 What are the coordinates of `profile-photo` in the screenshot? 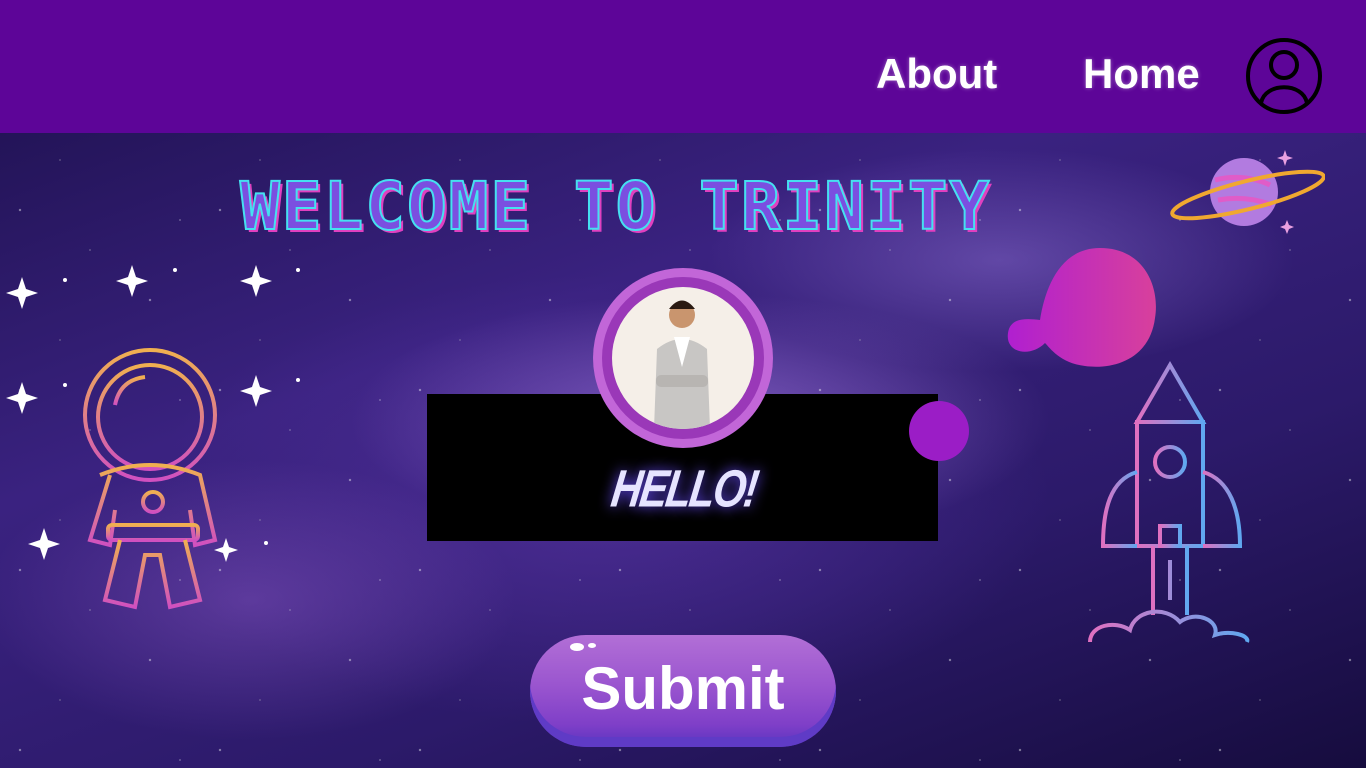 It's located at (683, 358).